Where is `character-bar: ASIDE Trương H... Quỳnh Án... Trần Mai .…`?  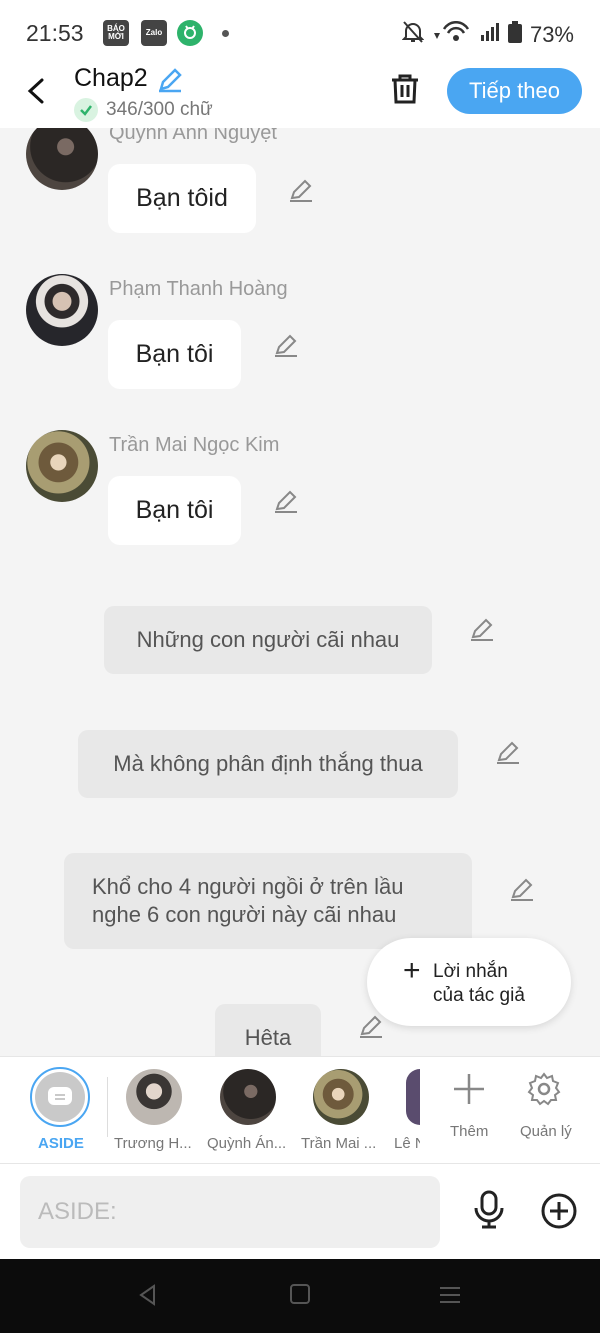 character-bar: ASIDE Trương H... Quỳnh Án... Trần Mai .… is located at coordinates (300, 1110).